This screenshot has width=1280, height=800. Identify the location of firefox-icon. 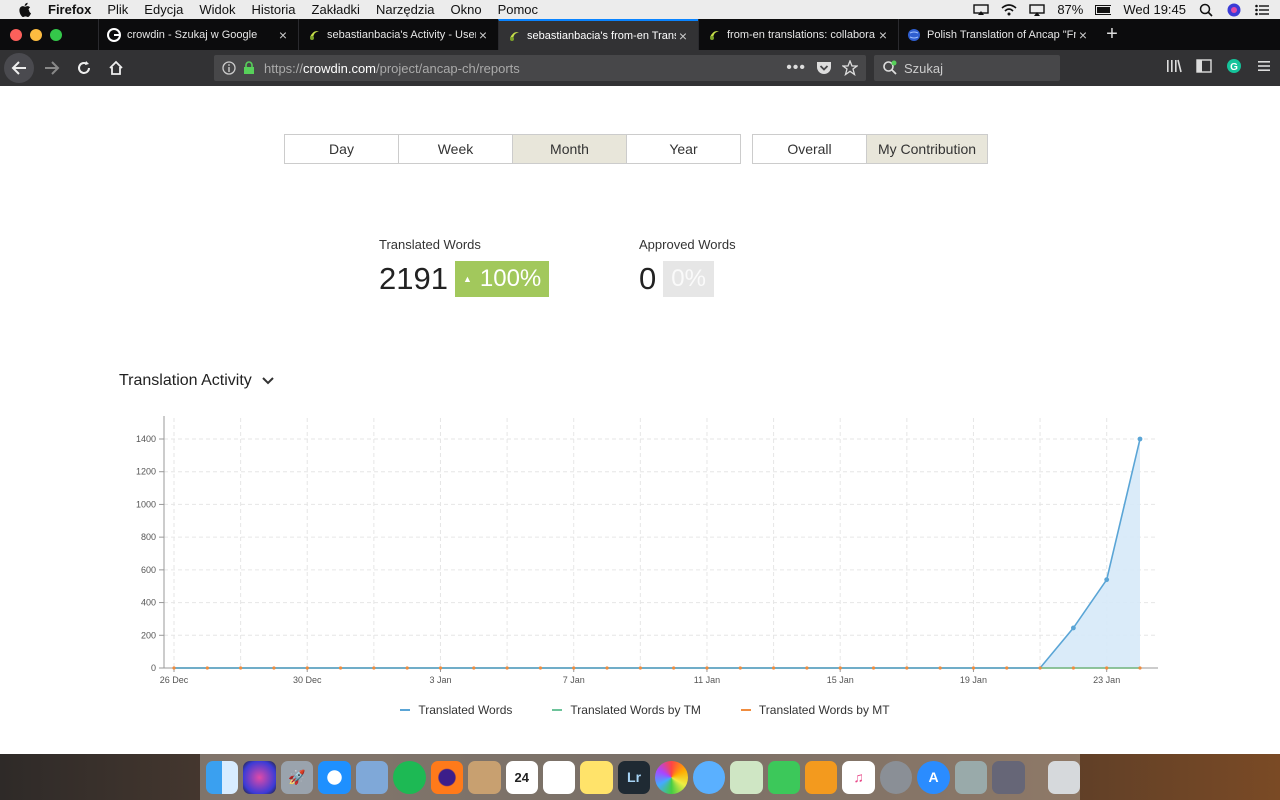
(447, 777).